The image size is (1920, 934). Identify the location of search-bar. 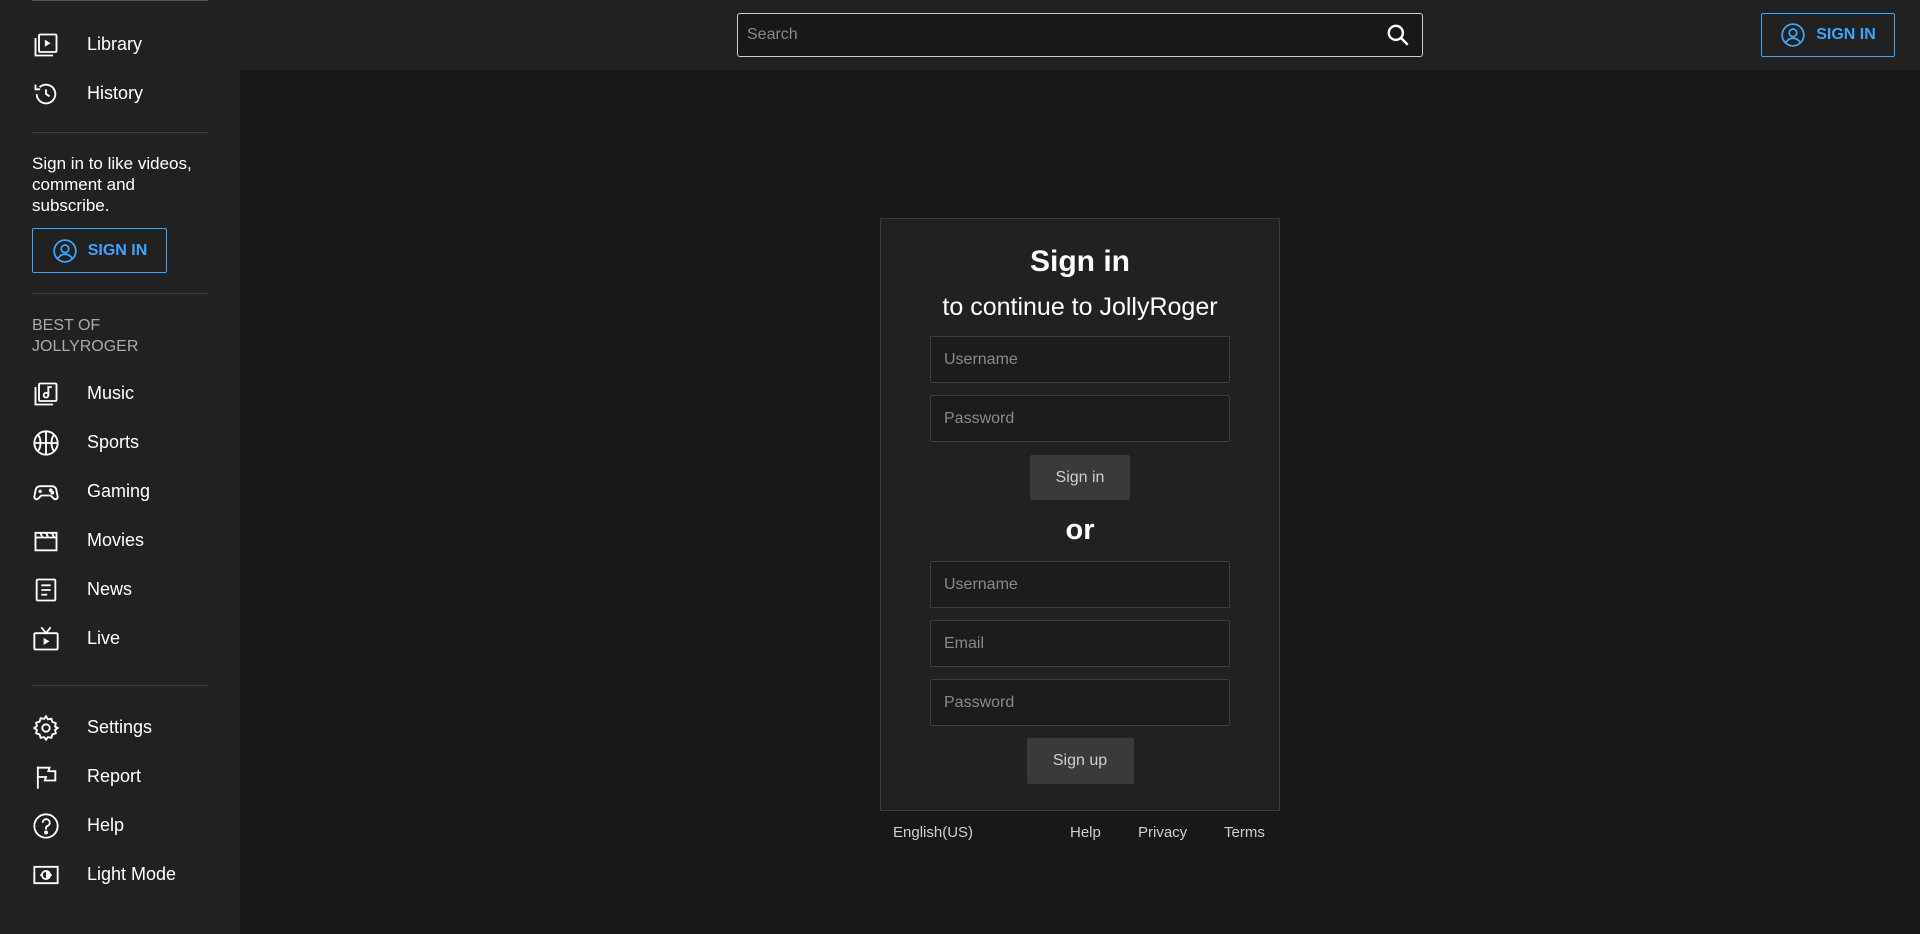
(1080, 35).